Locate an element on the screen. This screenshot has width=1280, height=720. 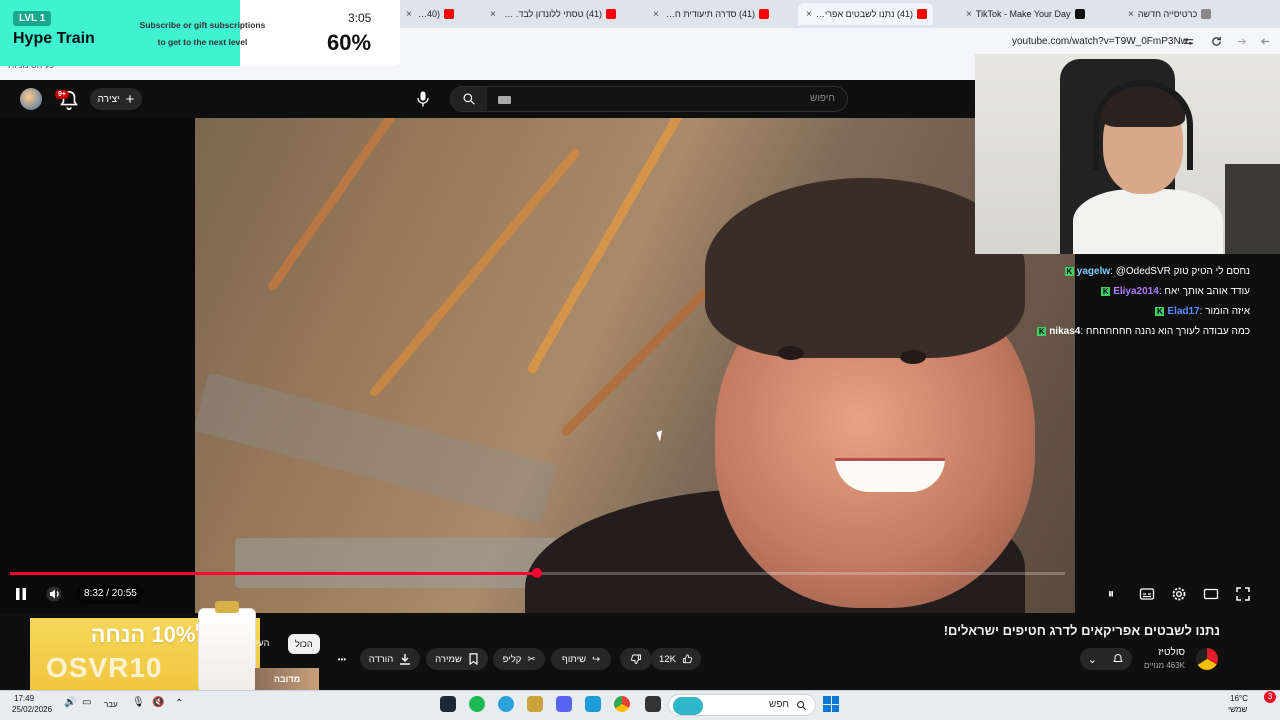
hype-train-title: Hype Train is located at coordinates (54, 38).